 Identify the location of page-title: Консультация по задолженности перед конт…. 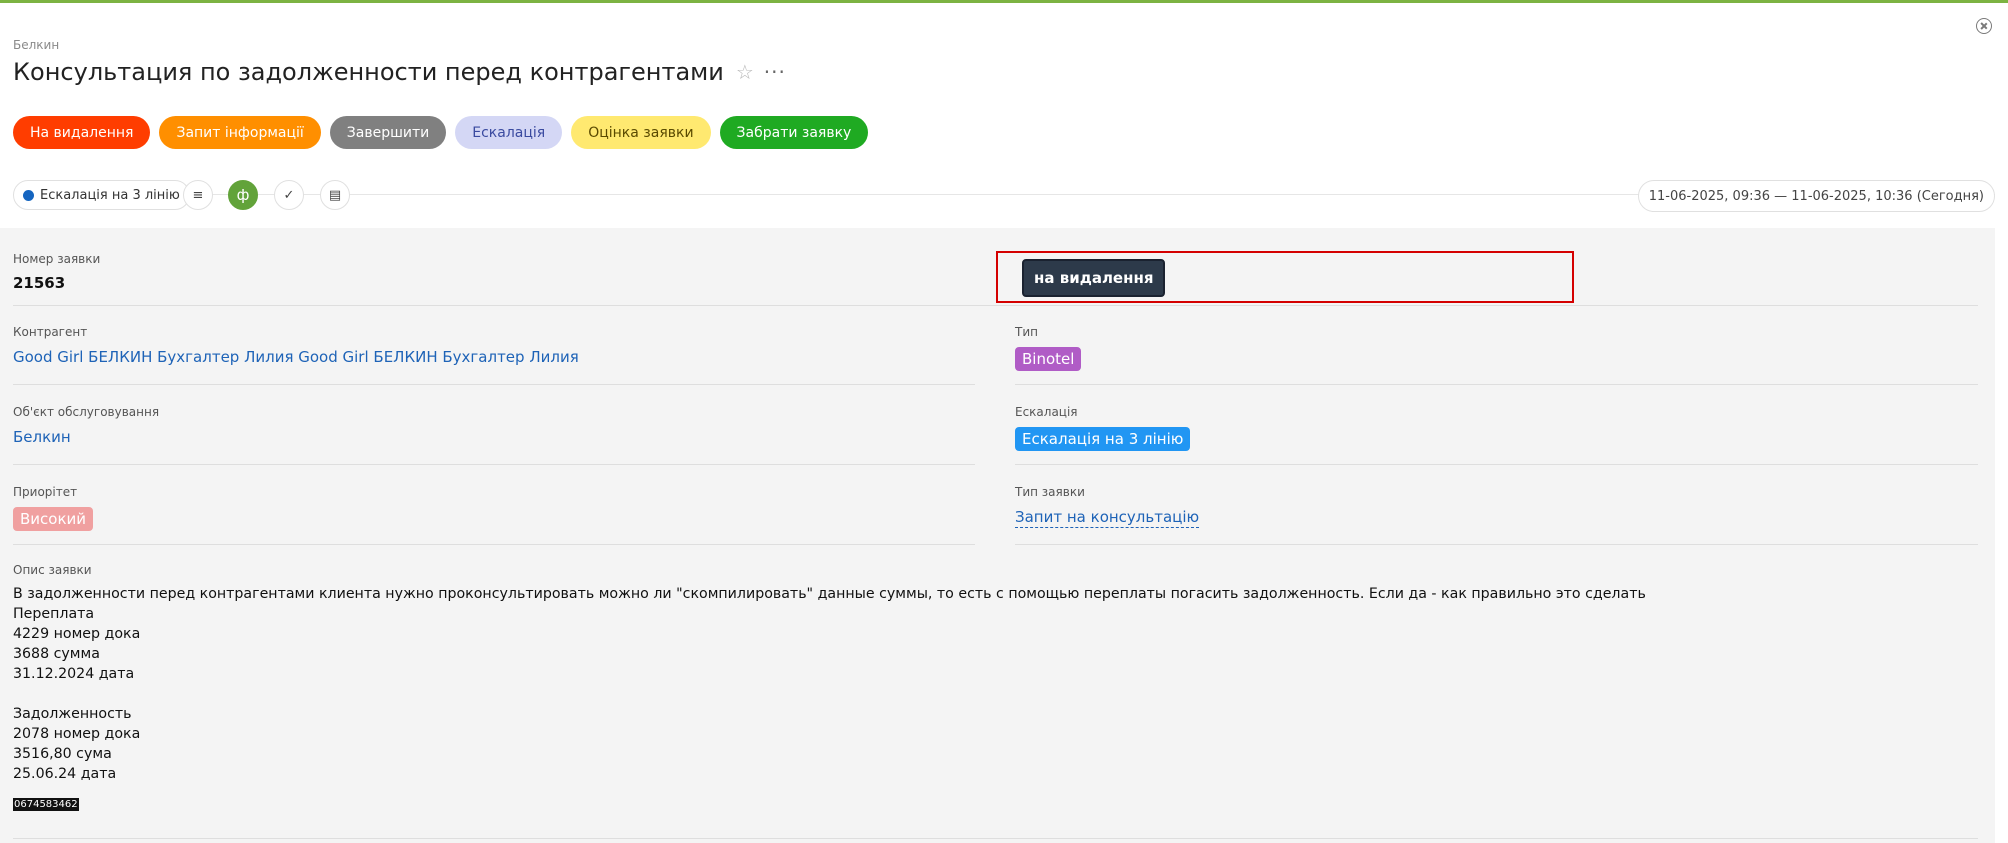
(368, 72).